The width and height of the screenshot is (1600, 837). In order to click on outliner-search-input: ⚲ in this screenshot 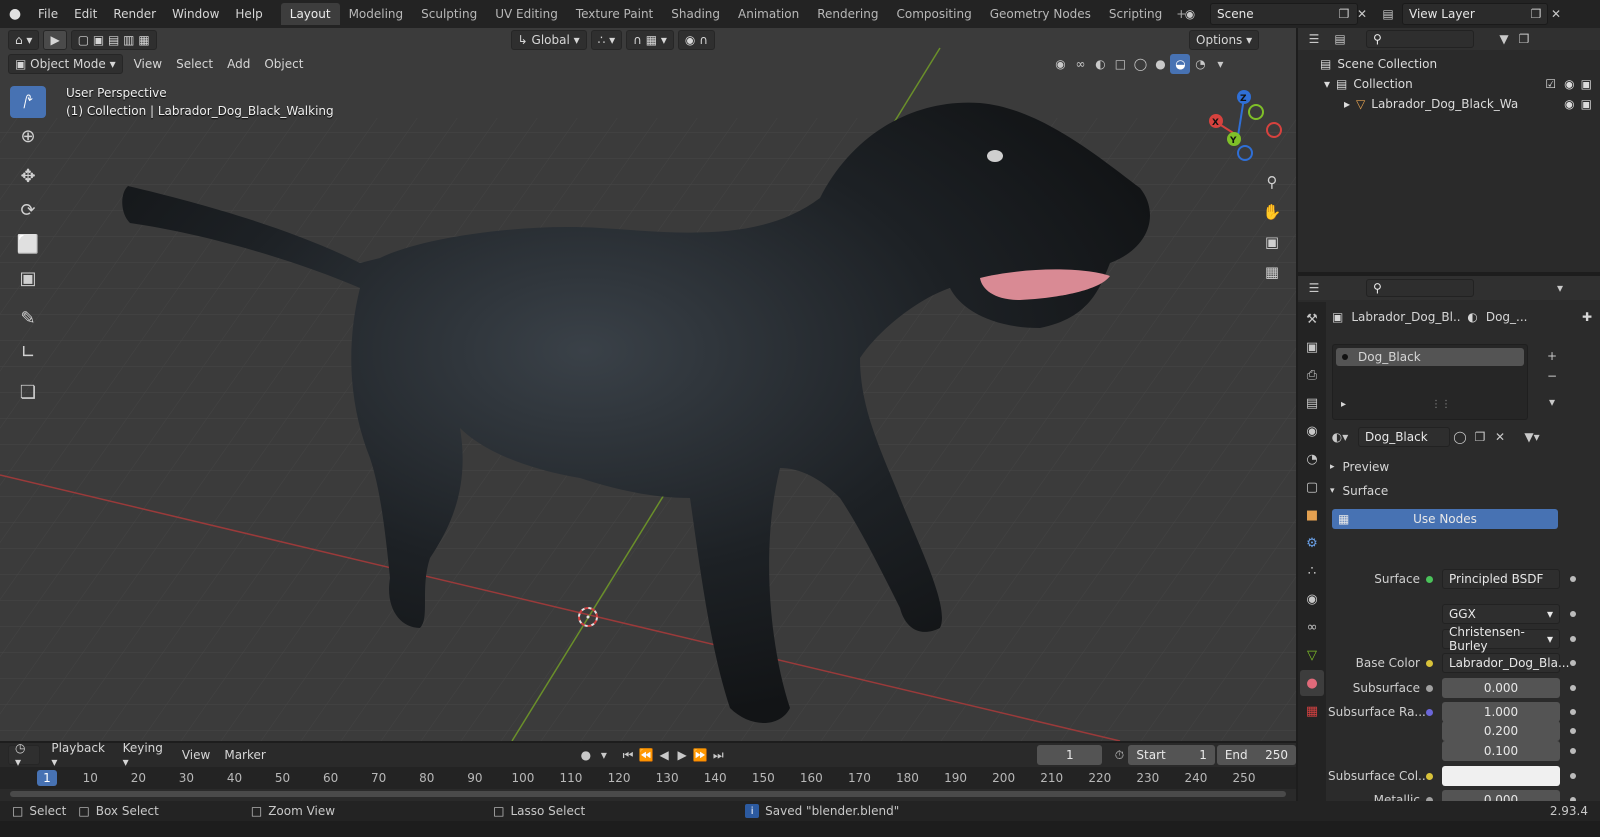, I will do `click(1420, 39)`.